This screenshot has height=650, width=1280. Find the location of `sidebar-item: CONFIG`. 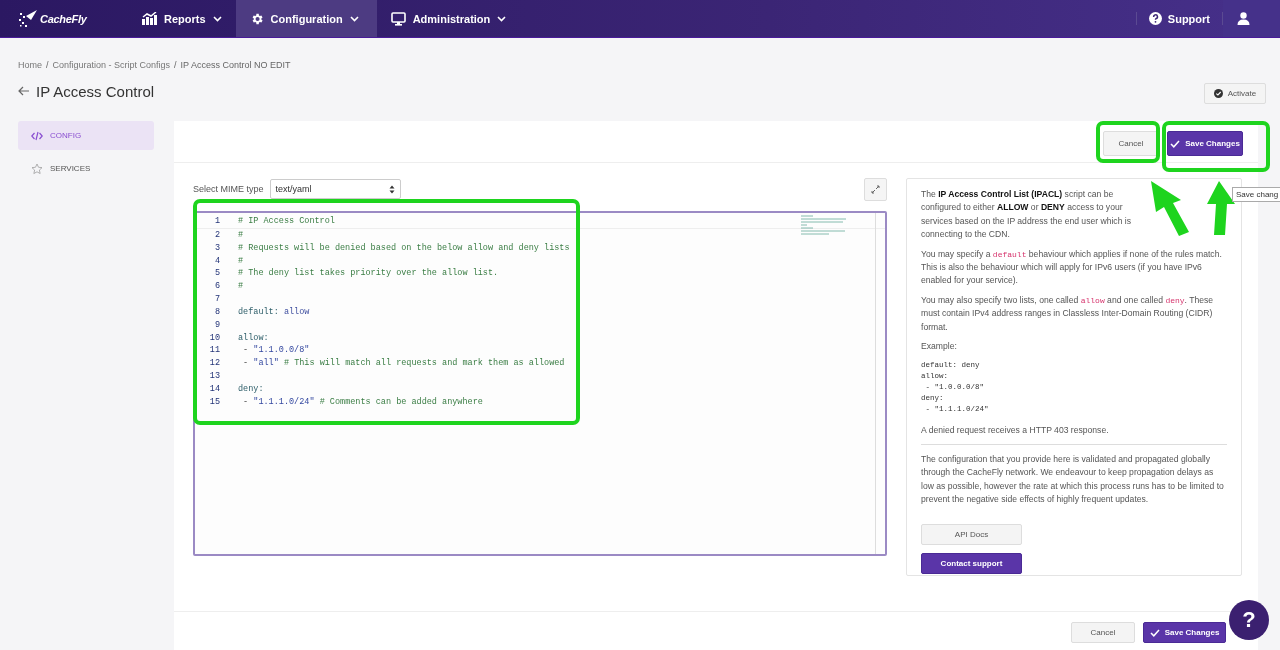

sidebar-item: CONFIG is located at coordinates (86, 135).